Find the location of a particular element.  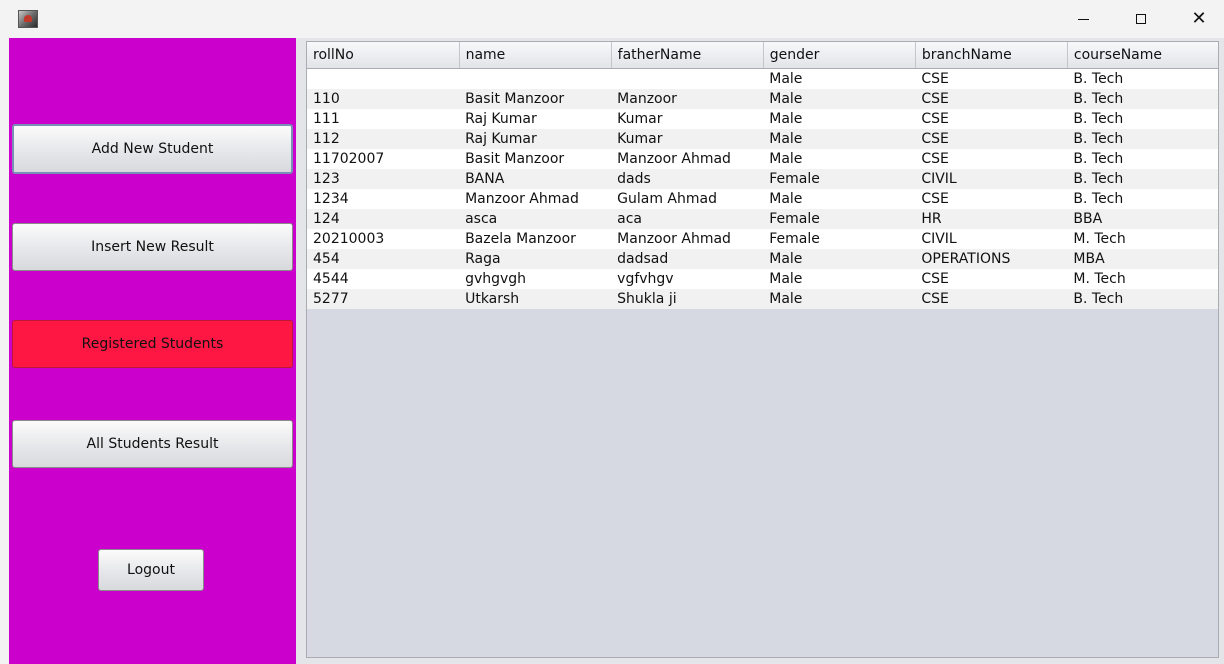

table-cell-branchname: HR is located at coordinates (991, 219).